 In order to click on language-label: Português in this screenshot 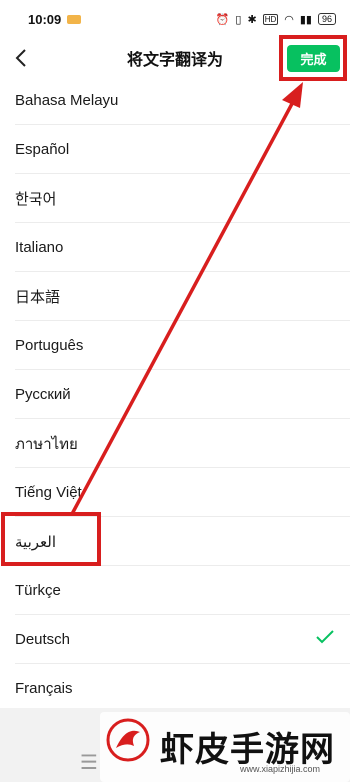, I will do `click(49, 345)`.